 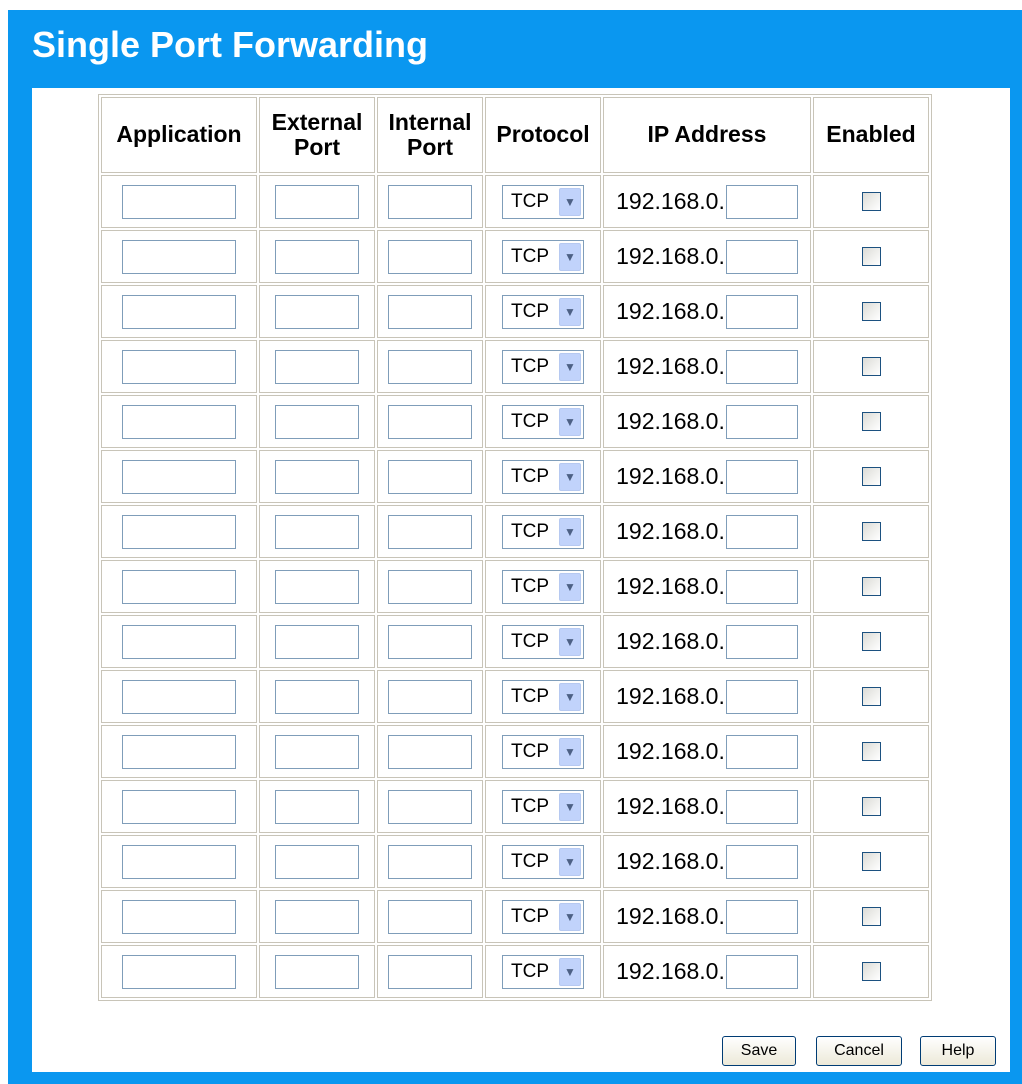 I want to click on save-button: Save, so click(x=759, y=1051).